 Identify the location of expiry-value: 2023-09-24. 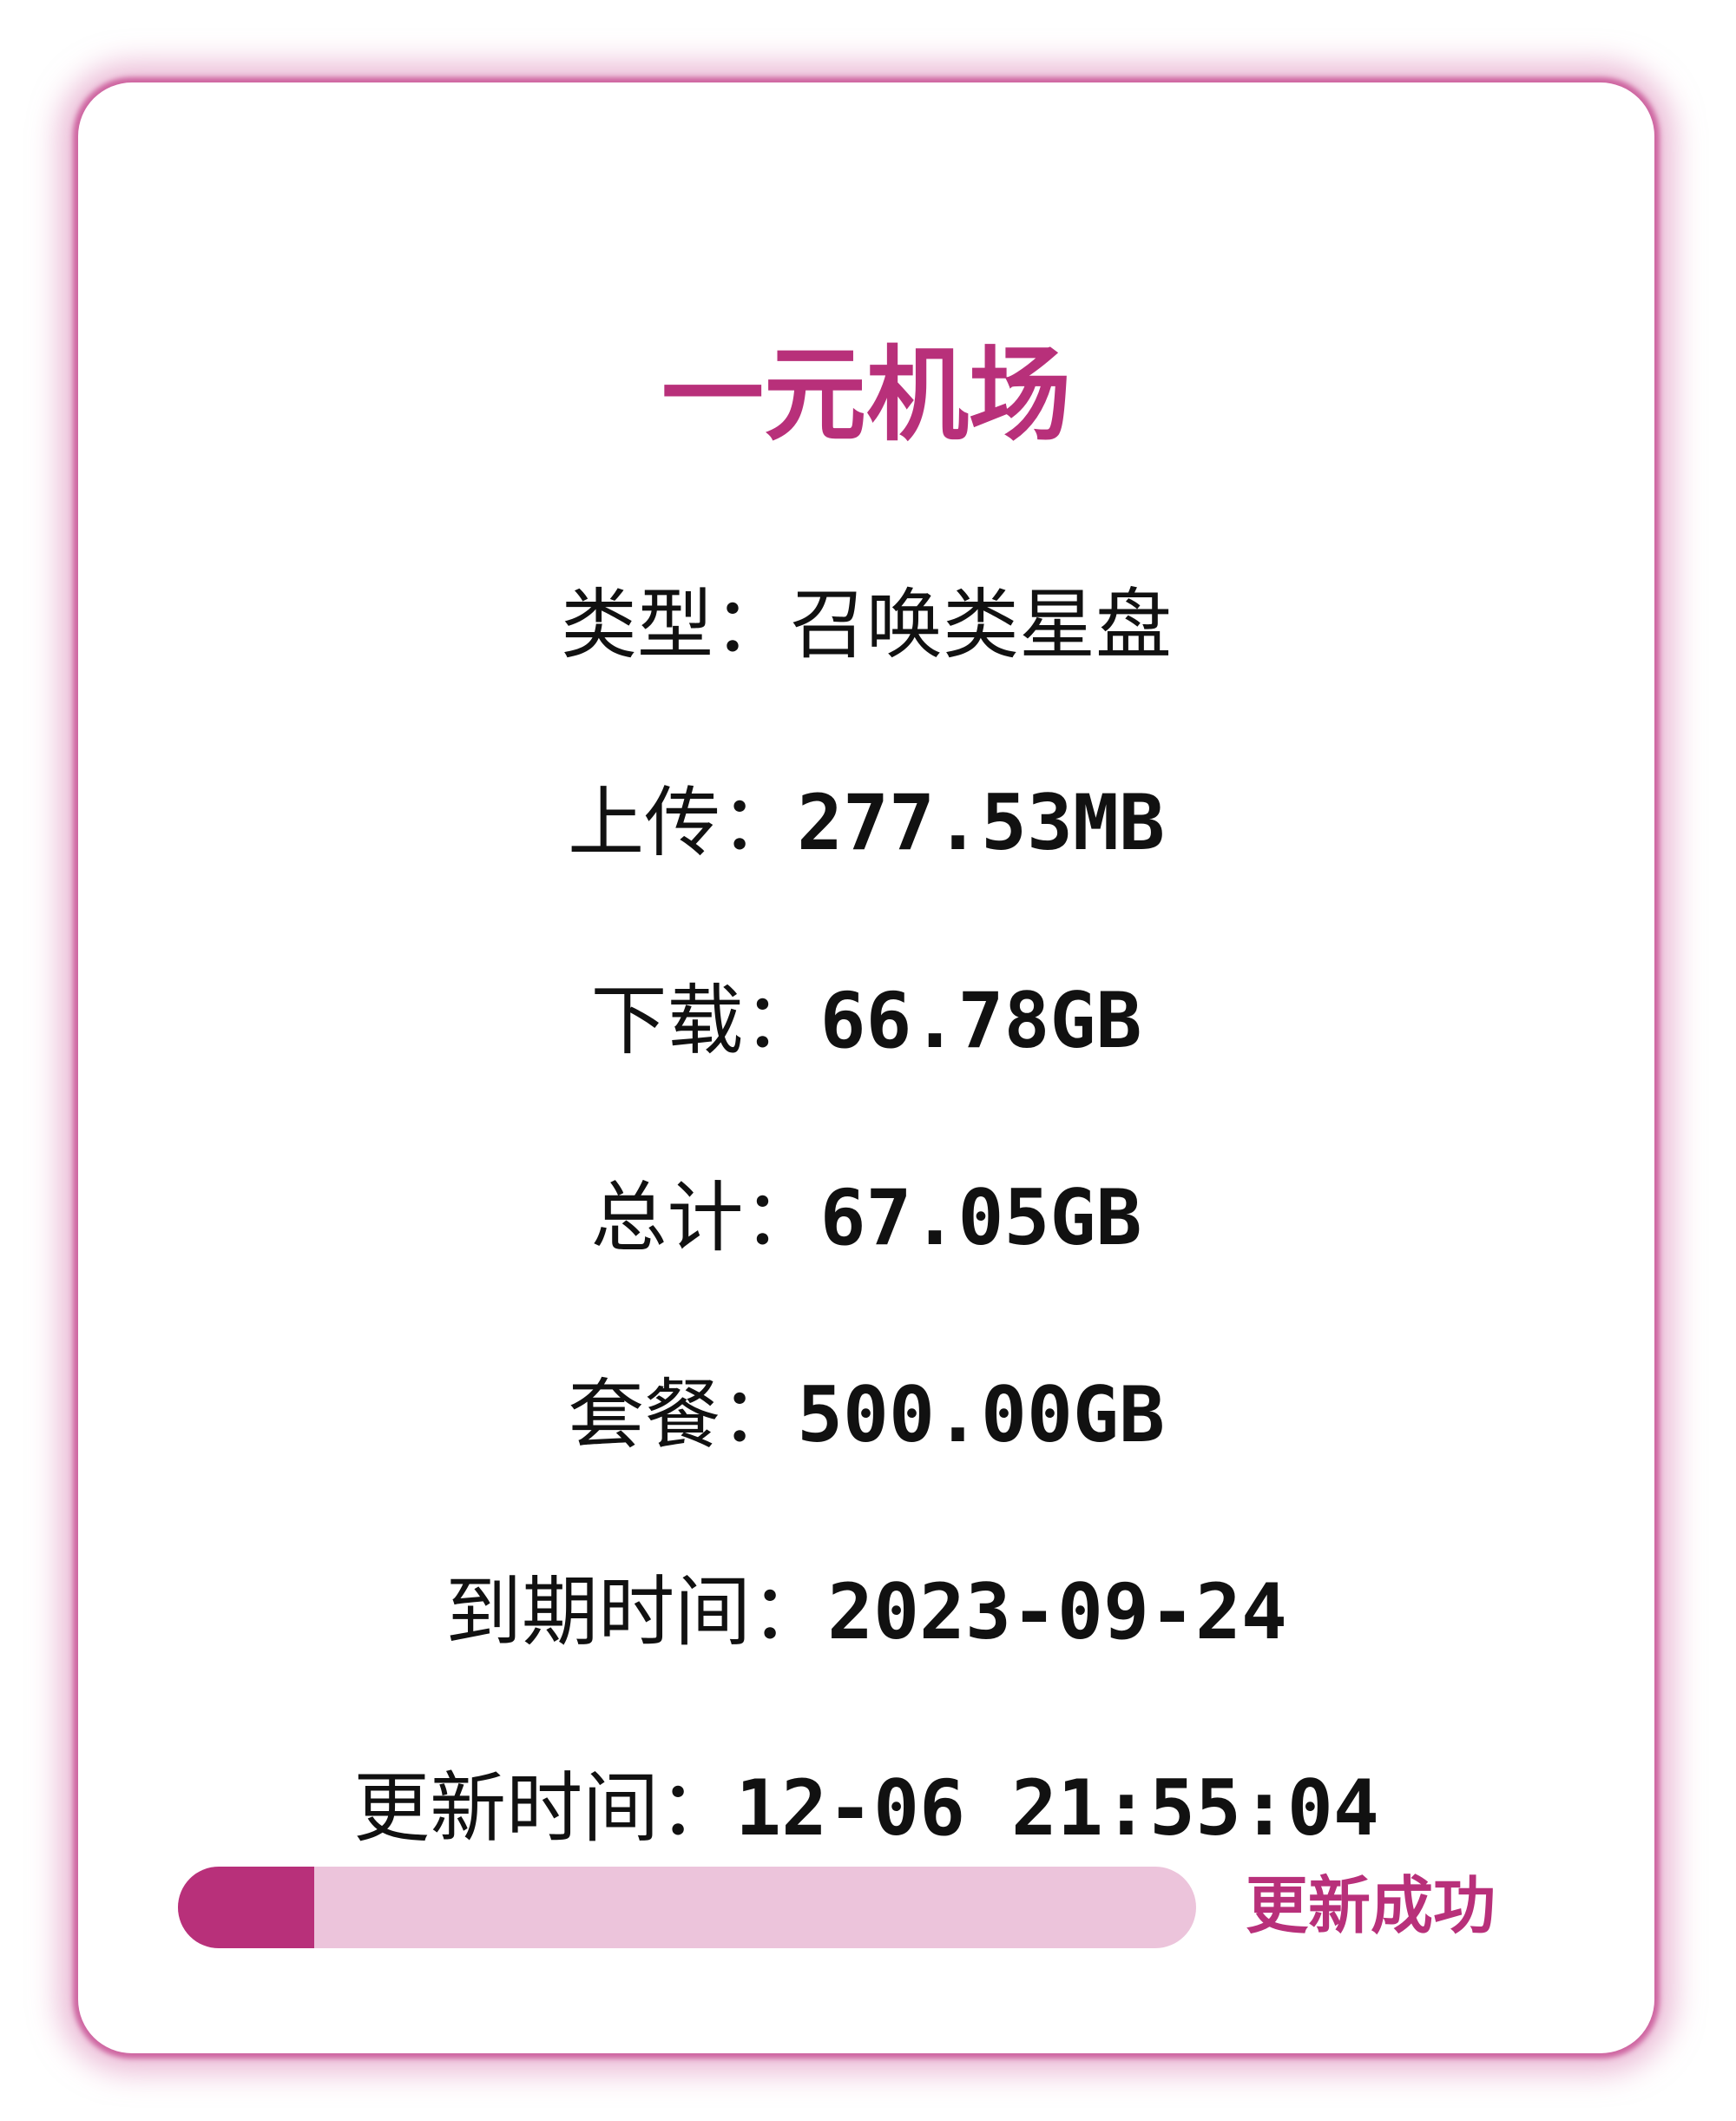
(1057, 1612).